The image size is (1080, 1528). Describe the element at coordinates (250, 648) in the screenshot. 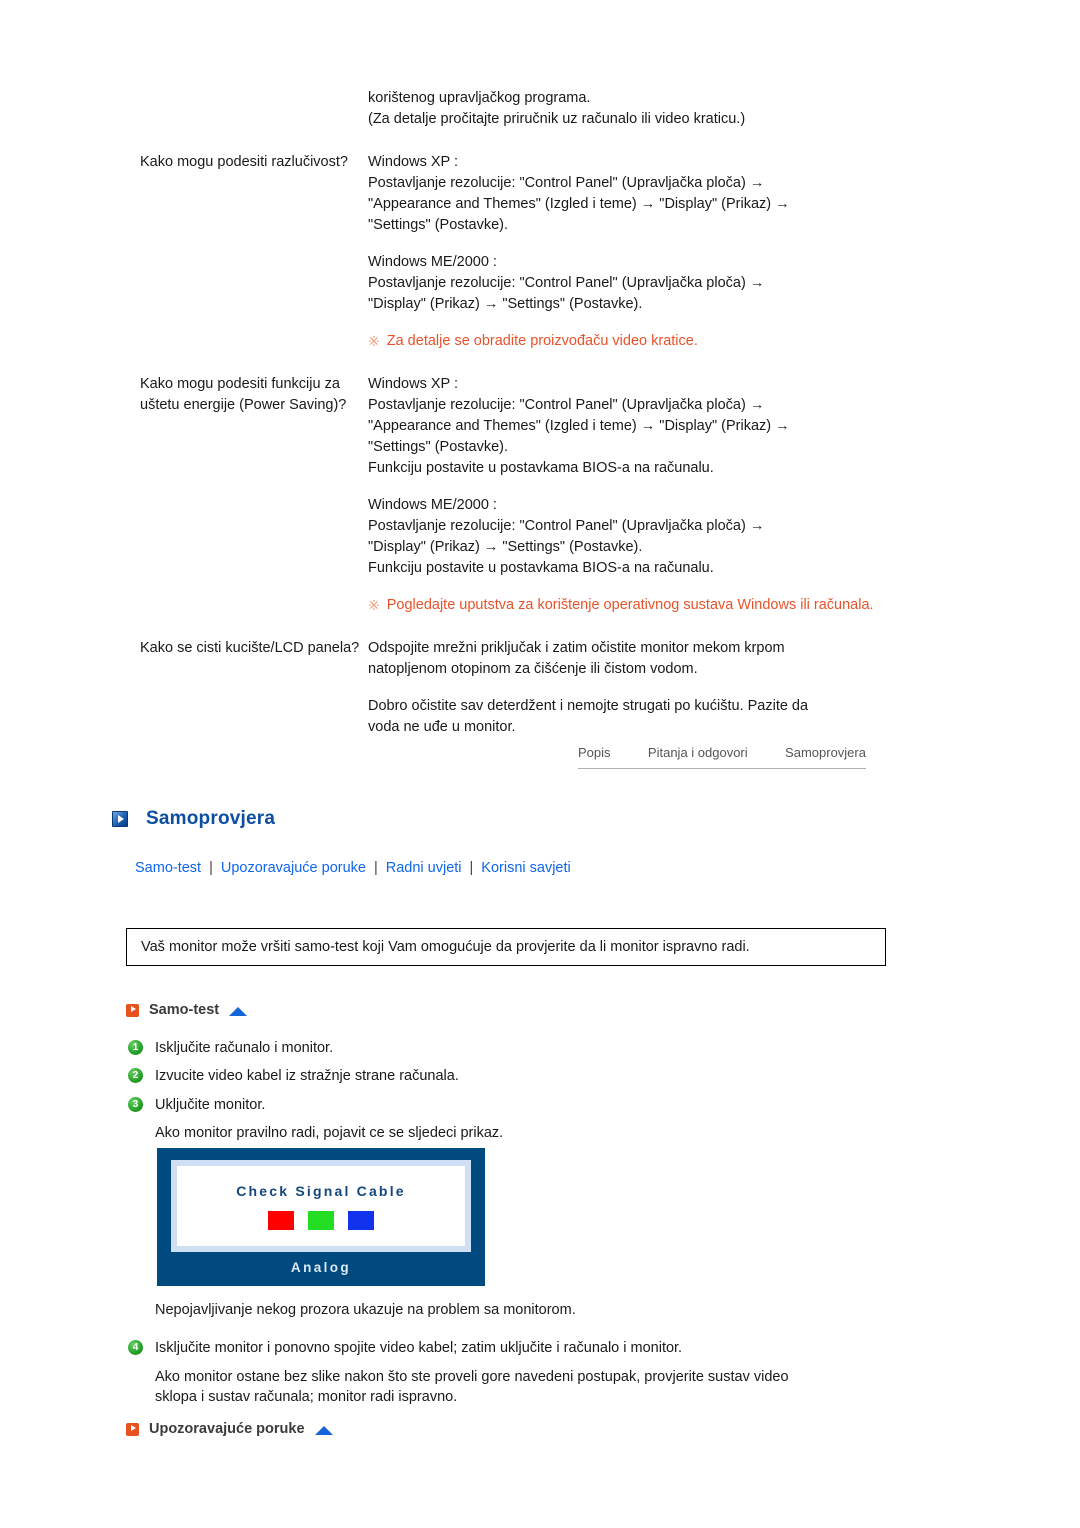

I see `faq-question: Kako se cisti kucište/LCD panela?` at that location.